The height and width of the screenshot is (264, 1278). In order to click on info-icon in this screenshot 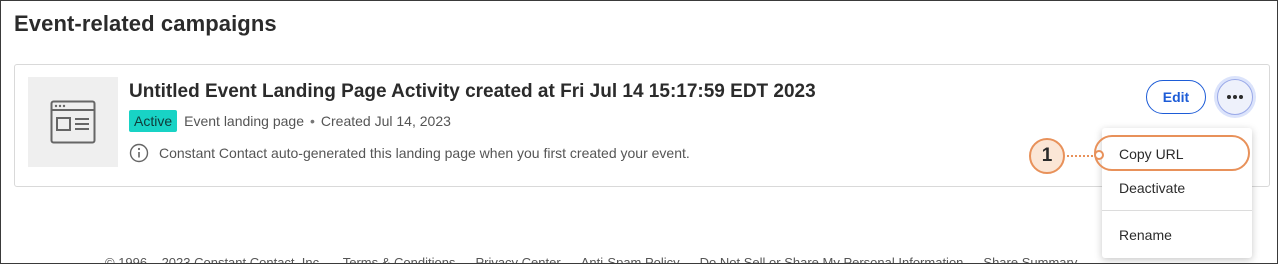, I will do `click(139, 153)`.